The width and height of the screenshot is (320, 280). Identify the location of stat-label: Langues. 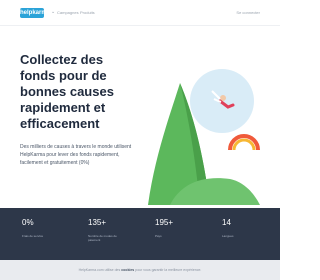
(228, 236).